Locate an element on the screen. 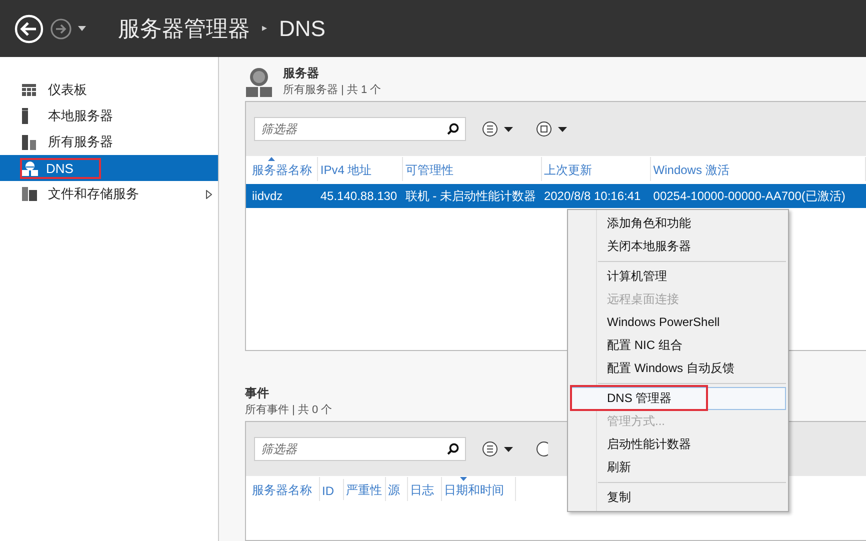  menu-item: 配置 NIC 组合 is located at coordinates (678, 345).